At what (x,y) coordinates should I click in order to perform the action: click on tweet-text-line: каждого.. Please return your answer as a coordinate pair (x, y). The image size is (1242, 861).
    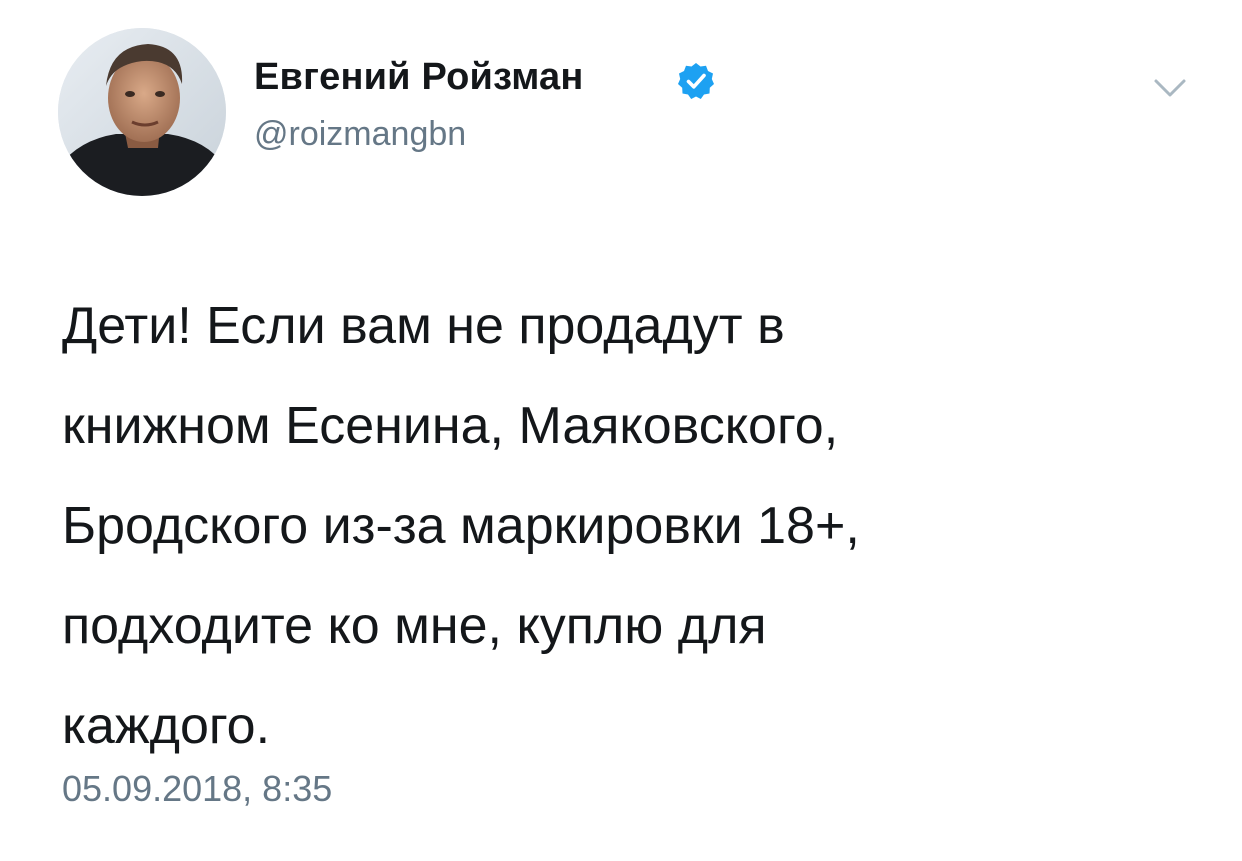
    Looking at the image, I should click on (166, 726).